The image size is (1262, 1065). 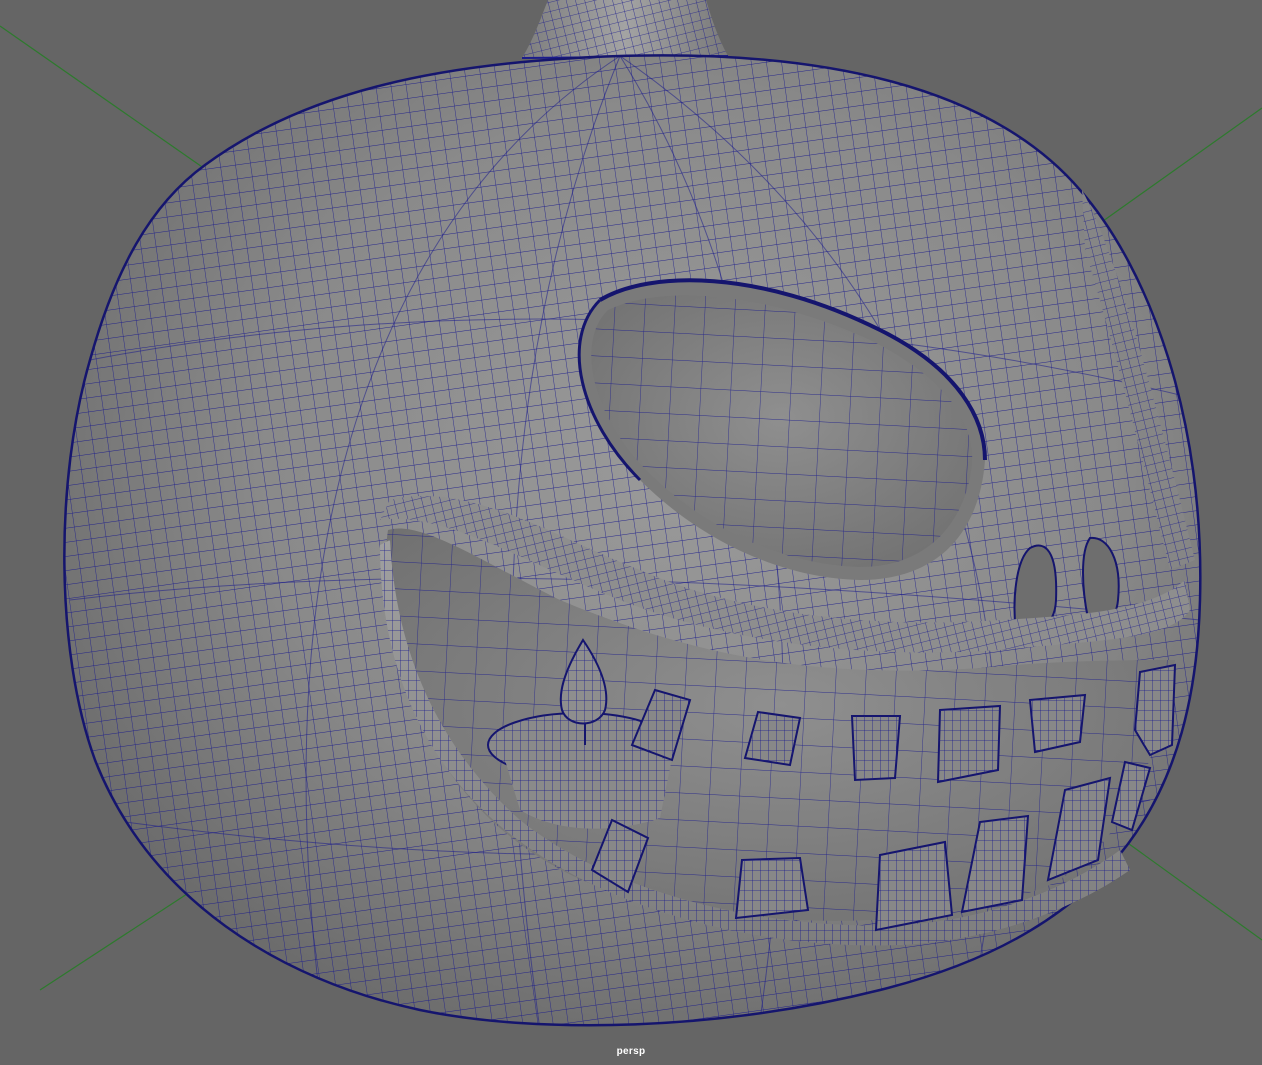 What do you see at coordinates (625, 29) in the screenshot?
I see `pumpkin-stem` at bounding box center [625, 29].